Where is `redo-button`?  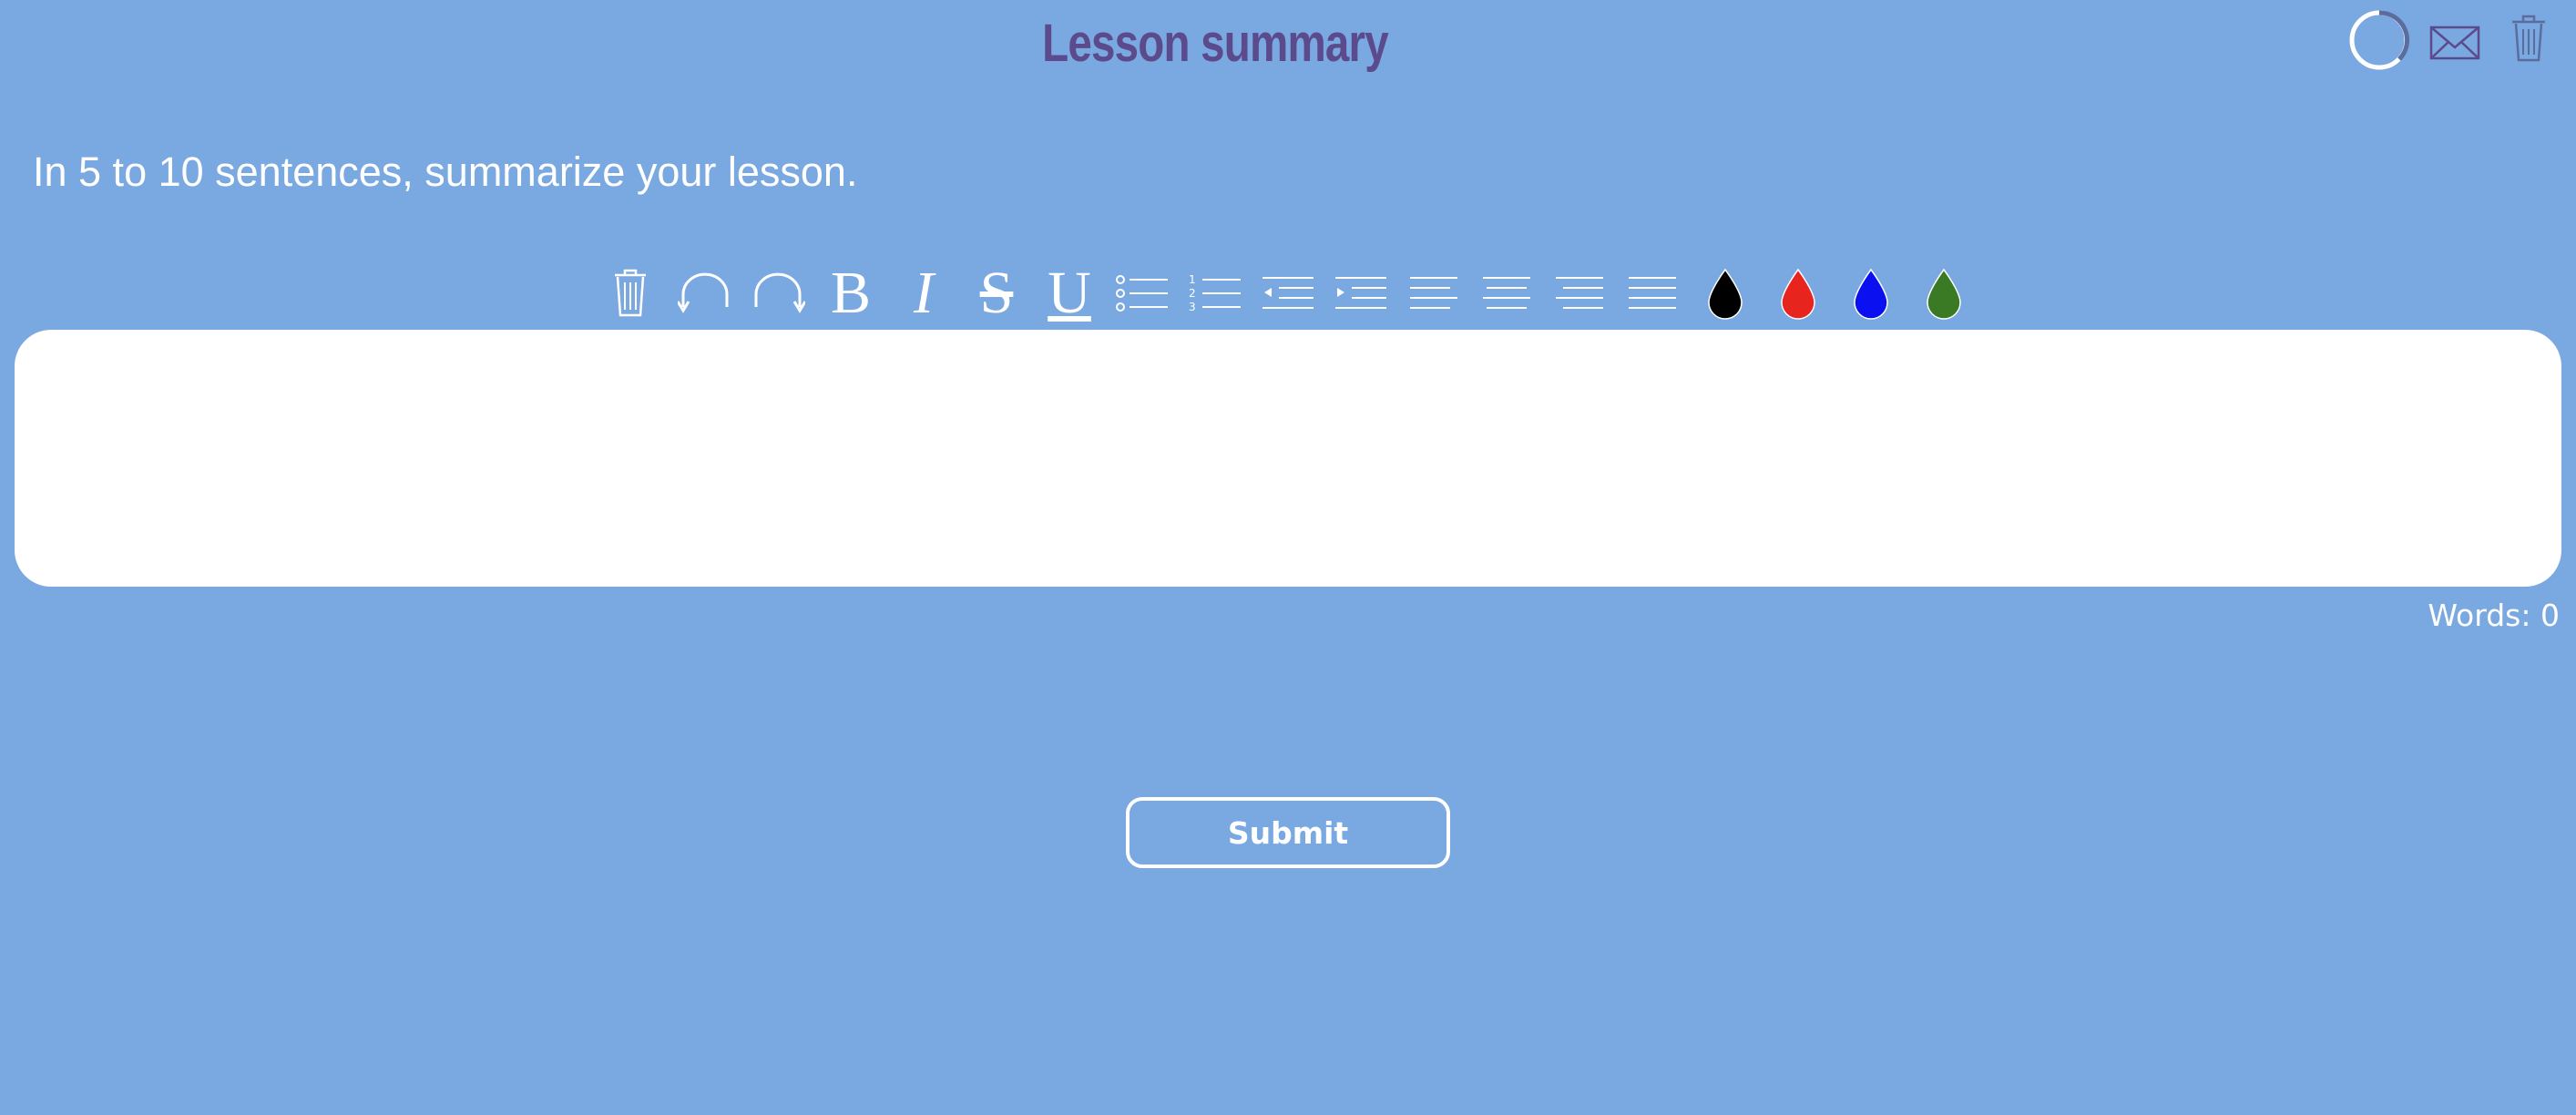
redo-button is located at coordinates (778, 293).